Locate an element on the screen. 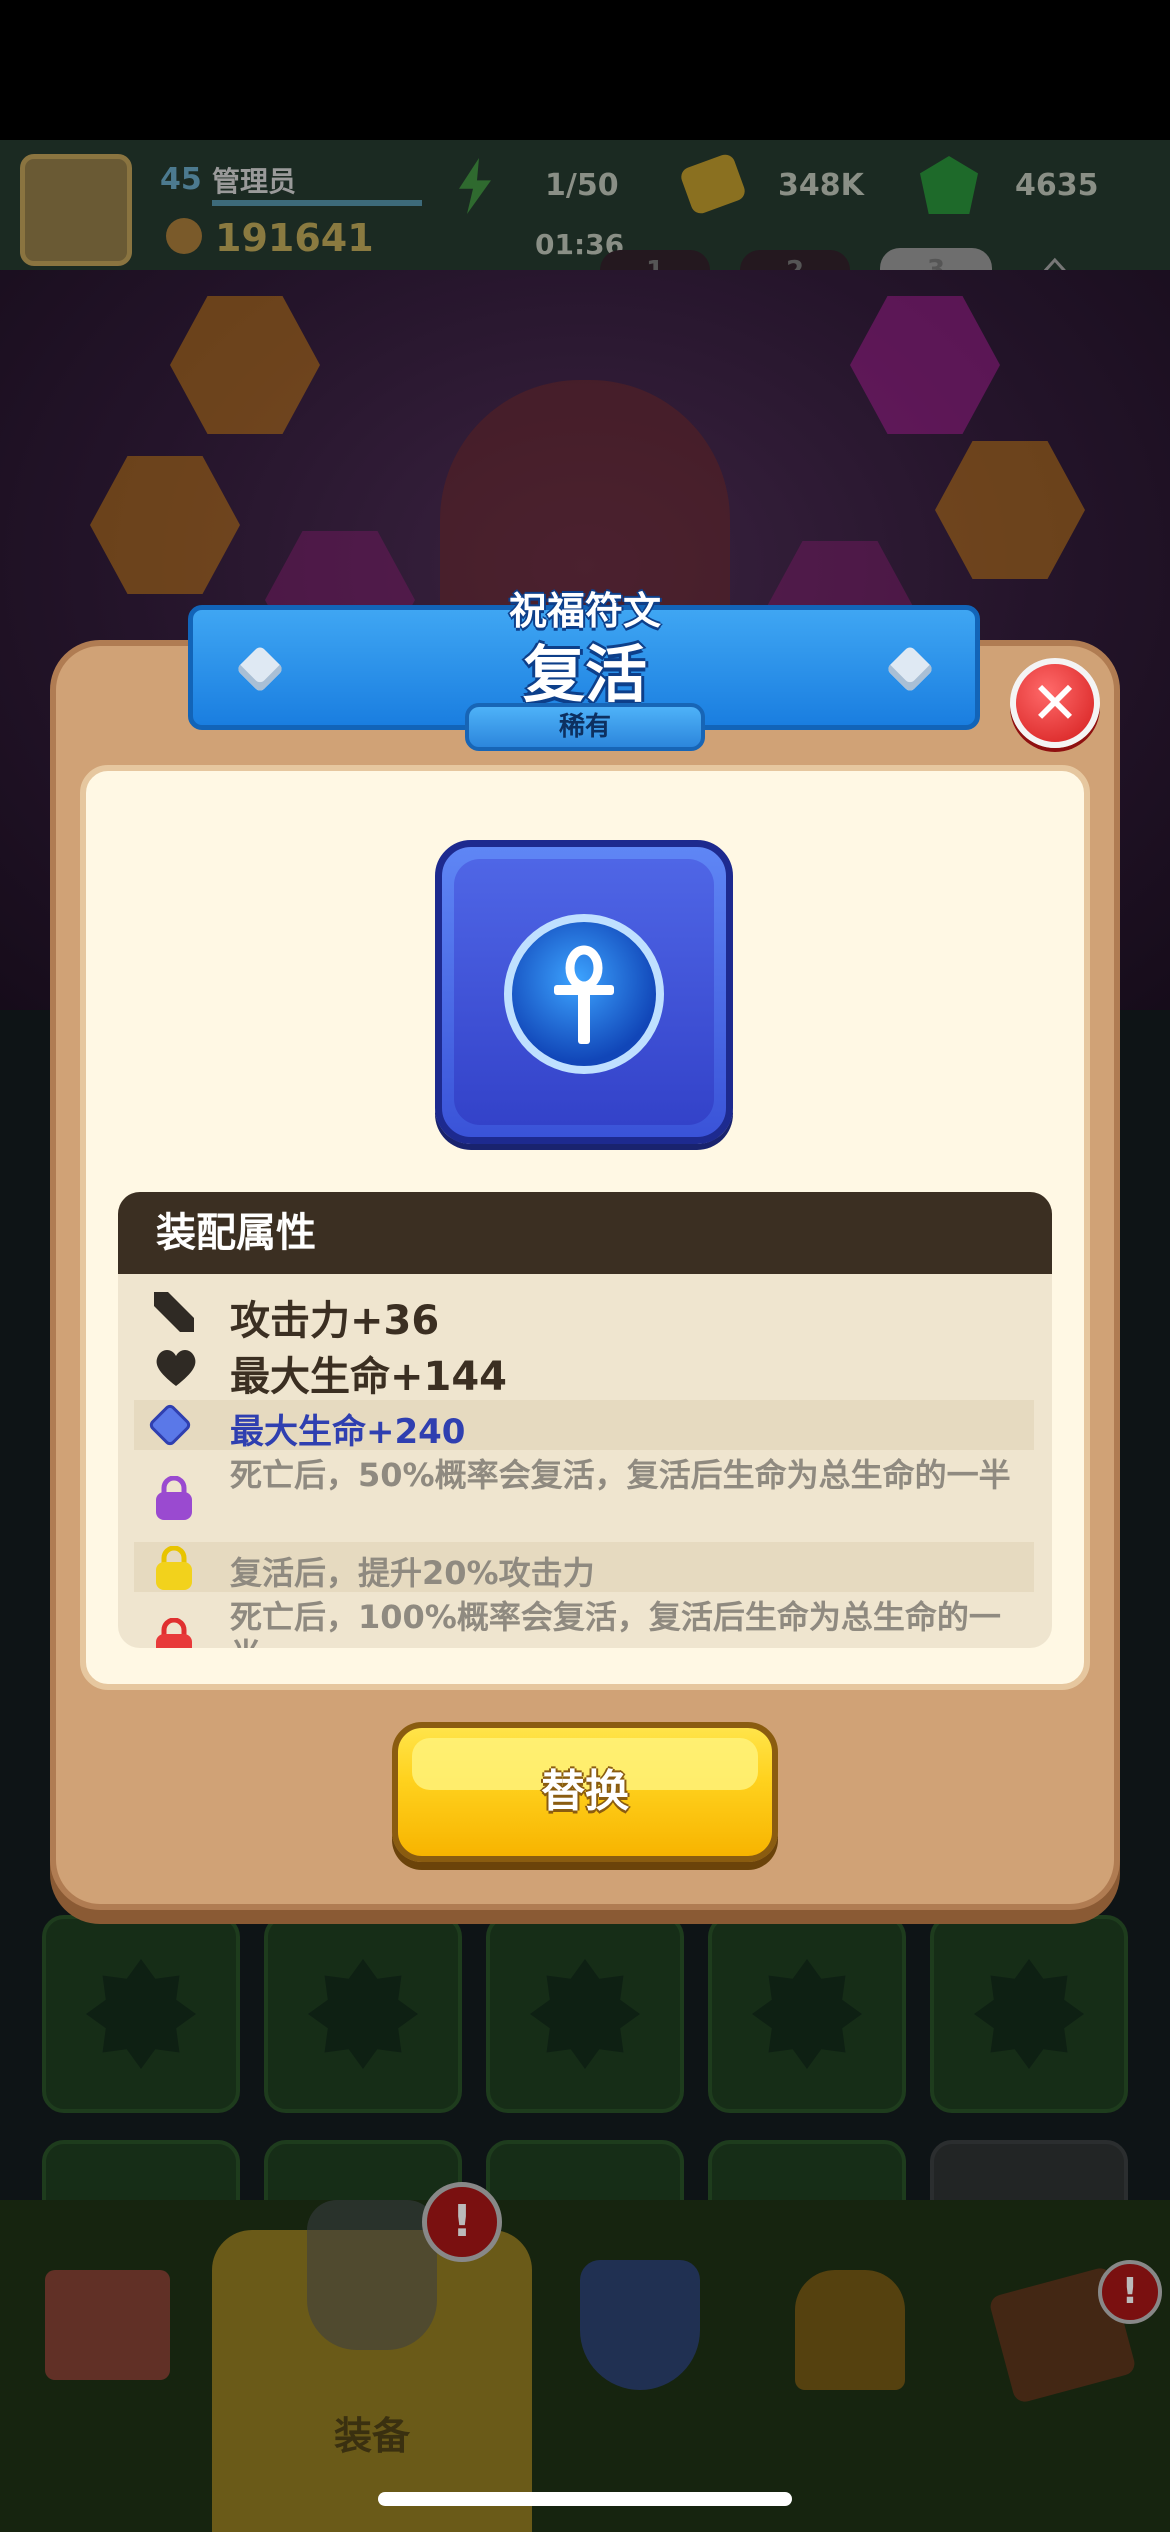 Image resolution: width=1170 pixels, height=2532 pixels. rarity-label: 稀有 is located at coordinates (584, 727).